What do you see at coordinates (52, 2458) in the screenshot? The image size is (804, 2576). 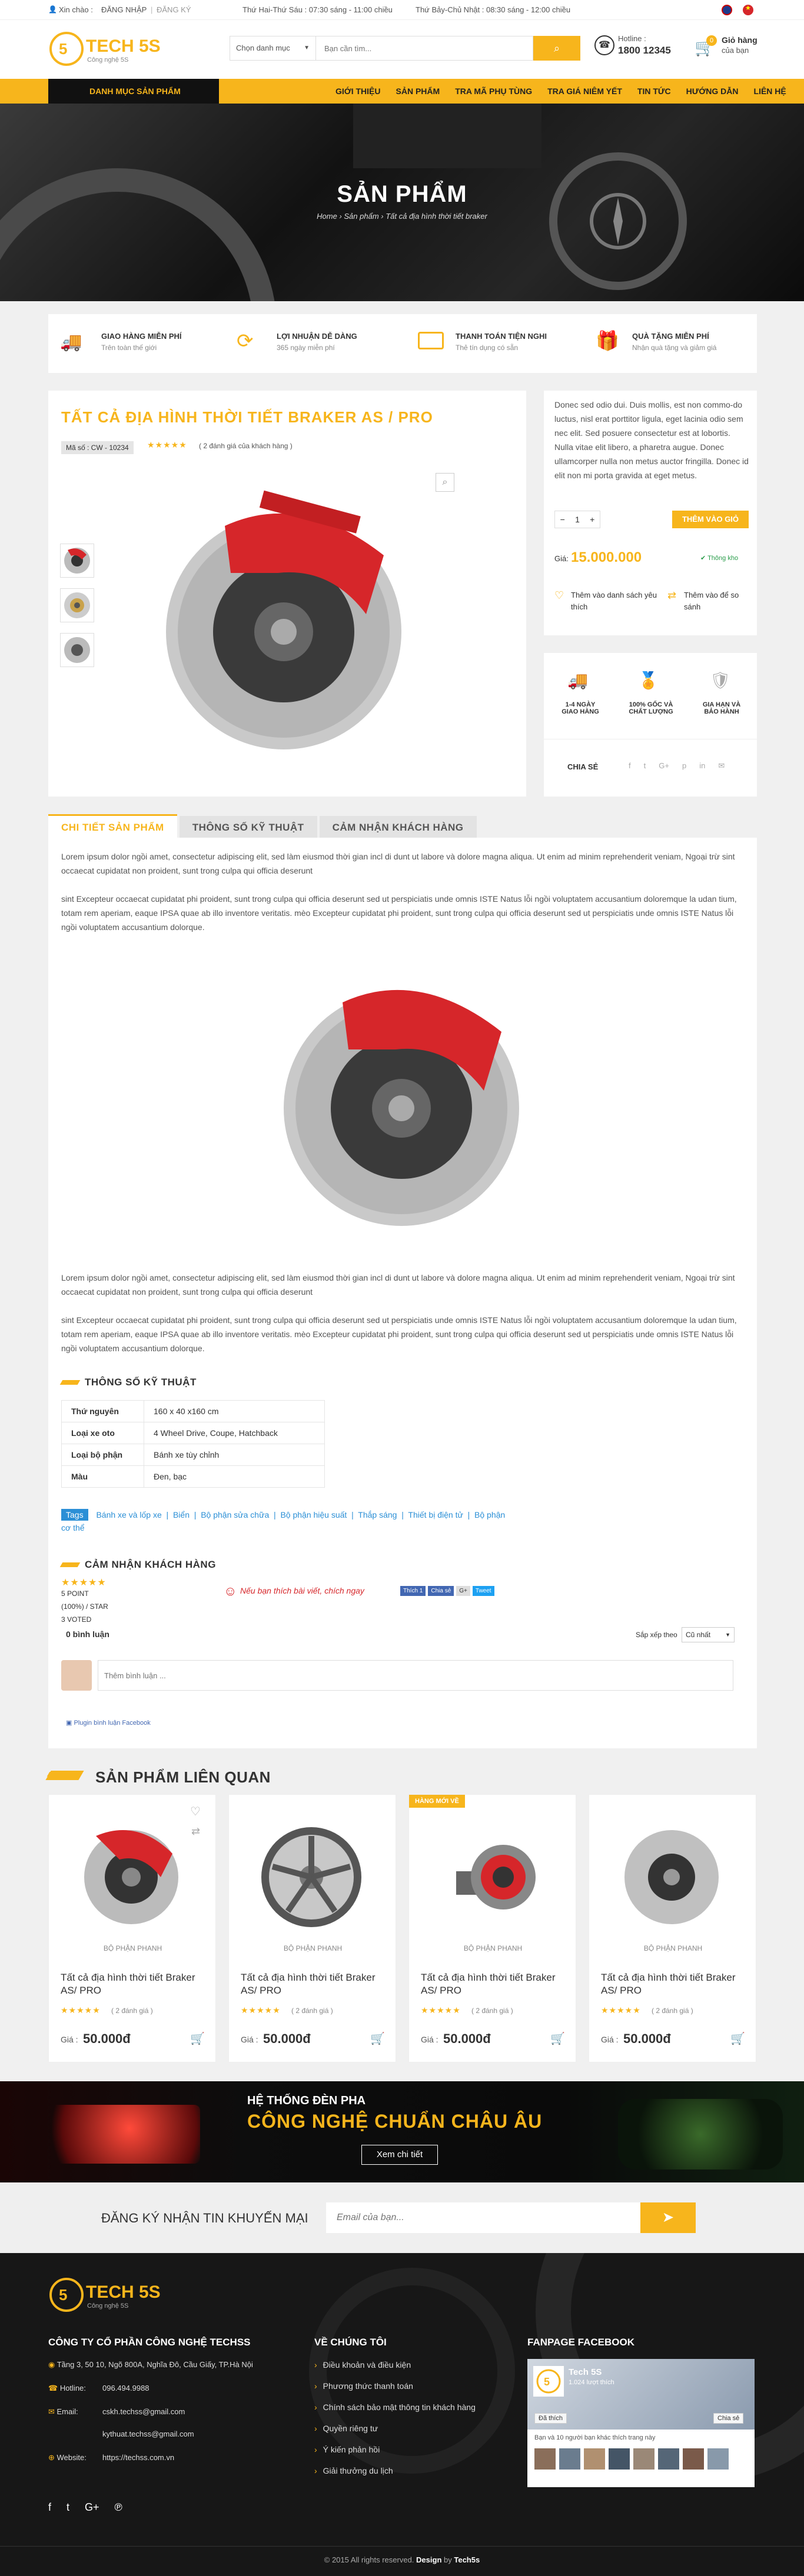 I see `globe-icon: ⊕` at bounding box center [52, 2458].